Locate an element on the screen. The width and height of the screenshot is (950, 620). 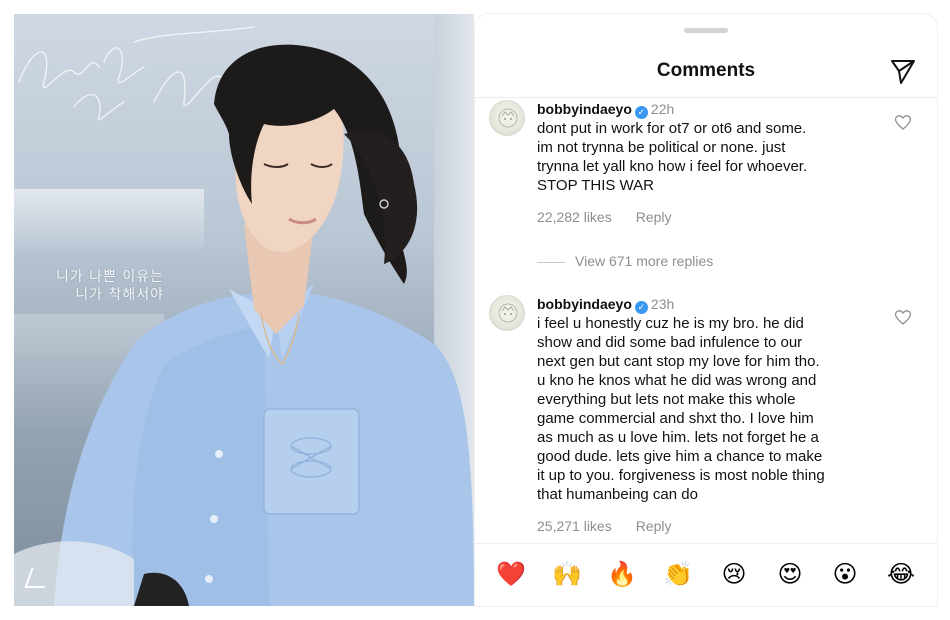
emoji-reaction-bar: ❤️ 🙌 🔥 👏 😢 😍 😮 😂 is located at coordinates (706, 574).